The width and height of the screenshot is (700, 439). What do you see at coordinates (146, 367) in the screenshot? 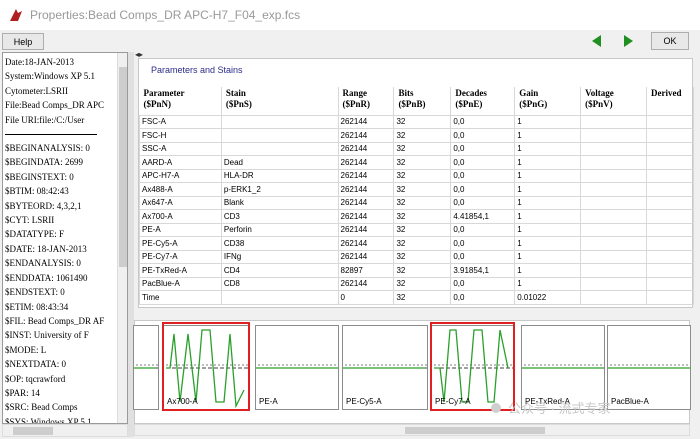
I see `parameter-plot` at bounding box center [146, 367].